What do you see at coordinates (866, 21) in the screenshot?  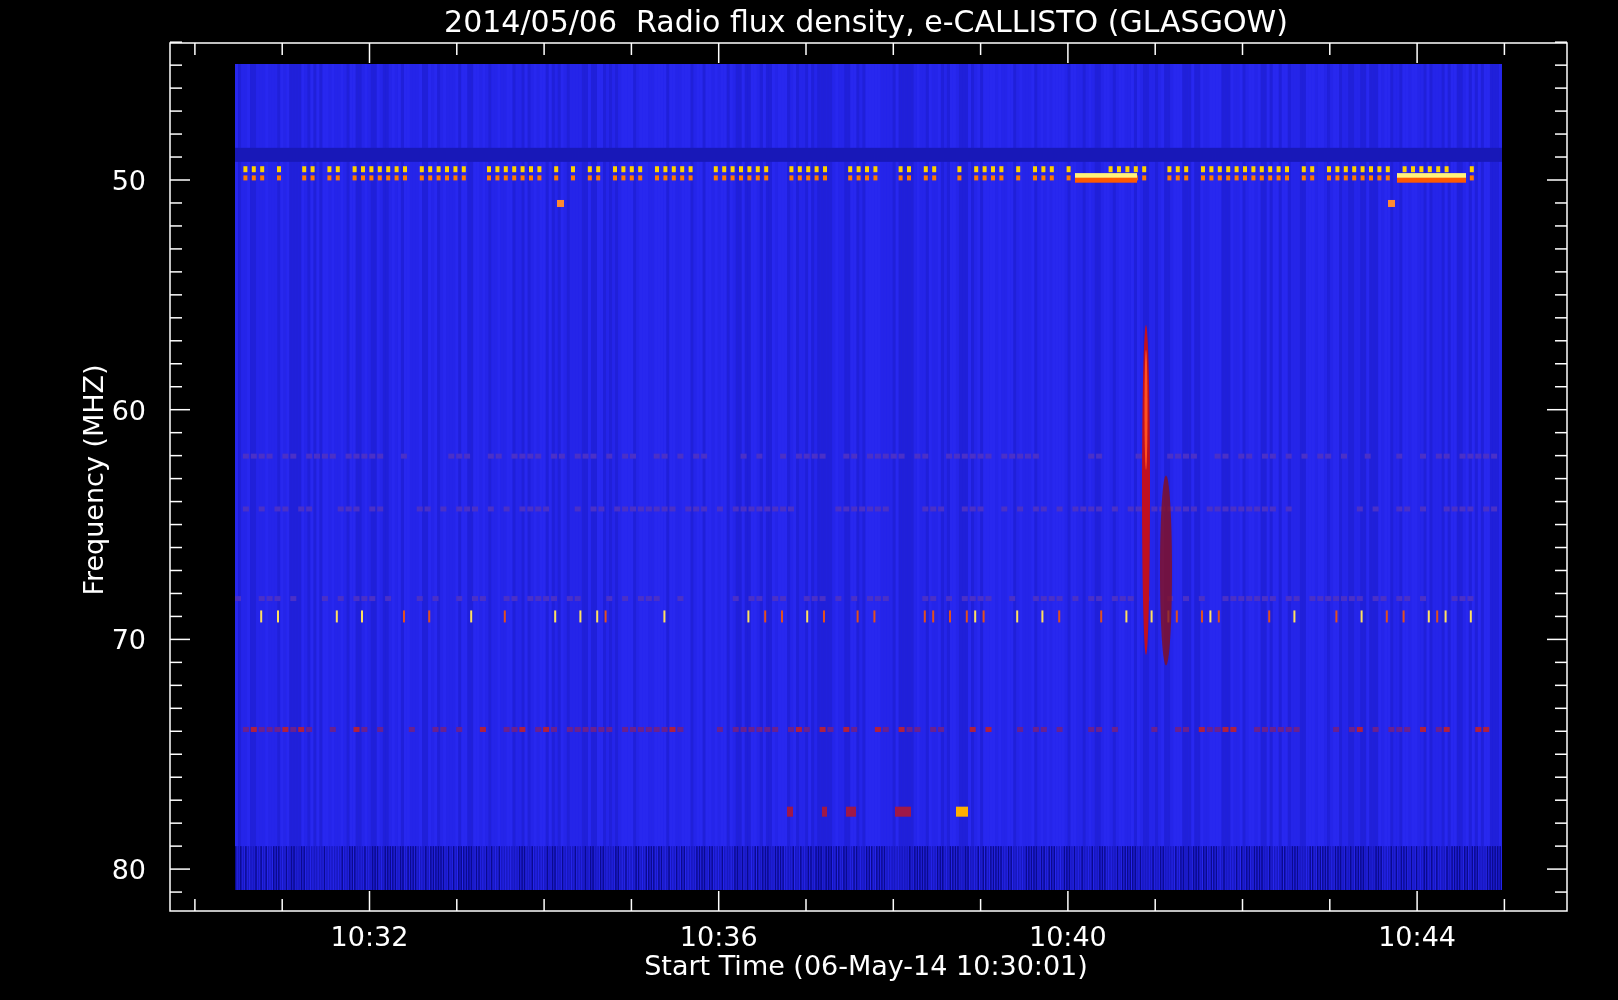 I see `plot-title: 2014/05/06 Radio flux density, e-CALLISTO (GLASGOW)` at bounding box center [866, 21].